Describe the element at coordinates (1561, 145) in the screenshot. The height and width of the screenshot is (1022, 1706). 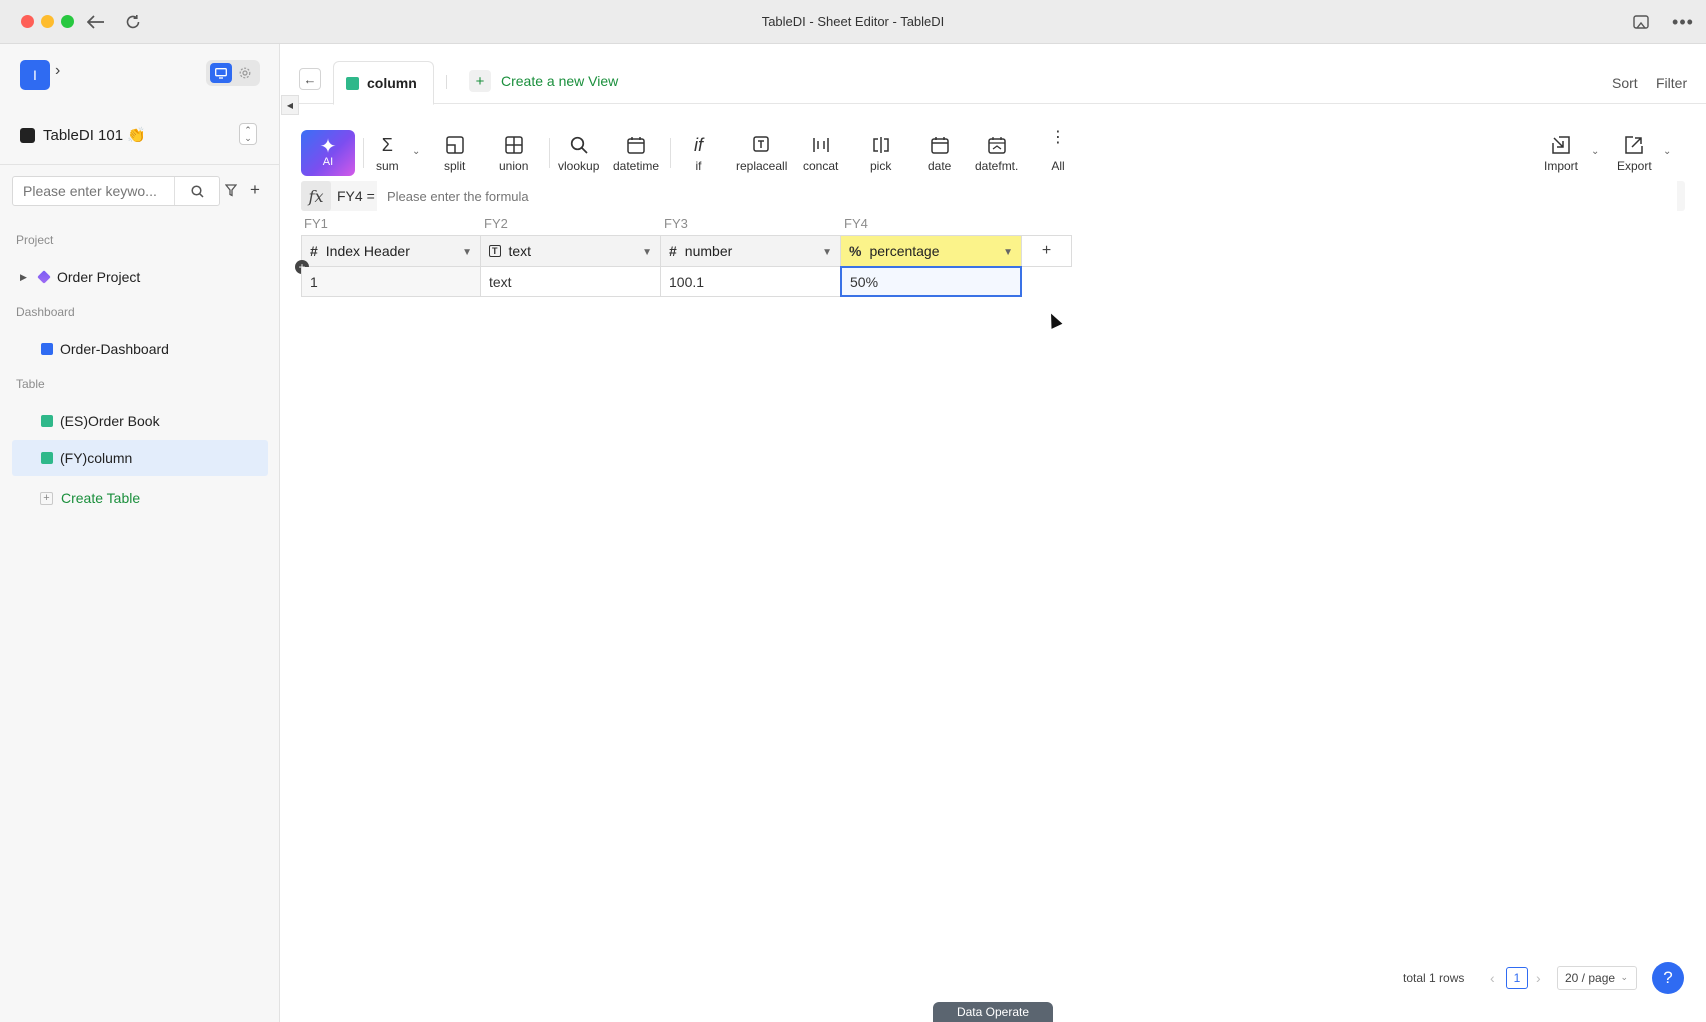
I see `import-icon` at that location.